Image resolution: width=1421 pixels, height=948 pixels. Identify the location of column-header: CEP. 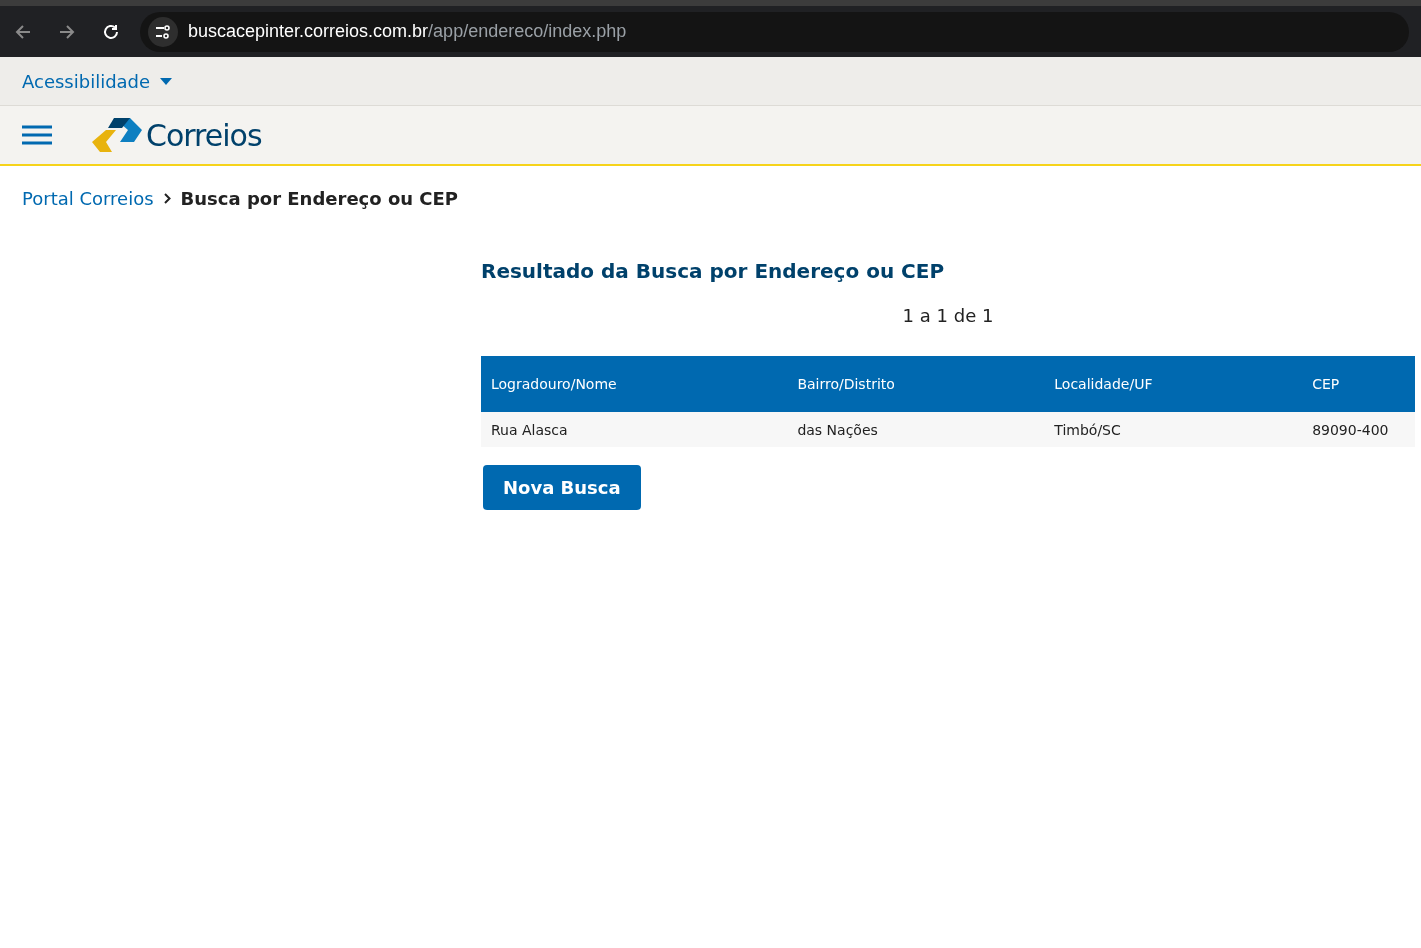
(1358, 384).